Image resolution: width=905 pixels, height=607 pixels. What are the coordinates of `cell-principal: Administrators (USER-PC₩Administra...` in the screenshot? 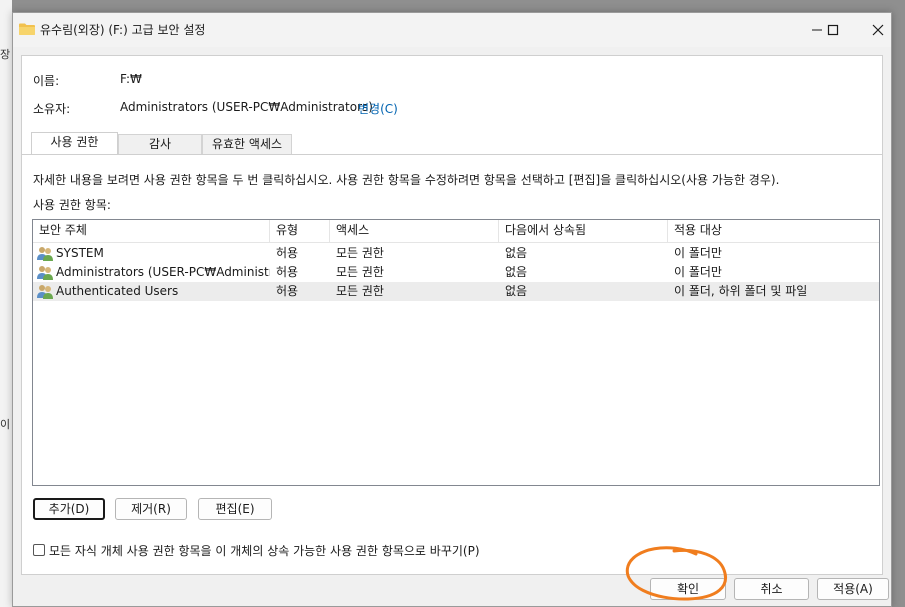 It's located at (163, 272).